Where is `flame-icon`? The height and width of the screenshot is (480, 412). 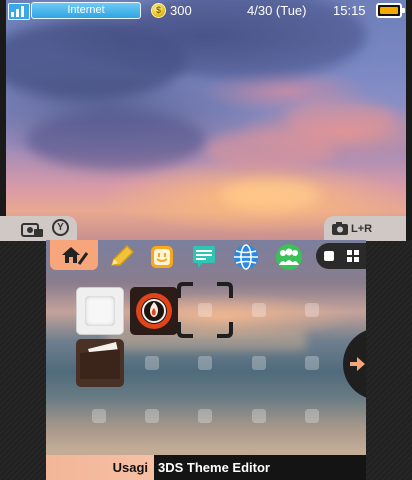
flame-icon is located at coordinates (154, 311).